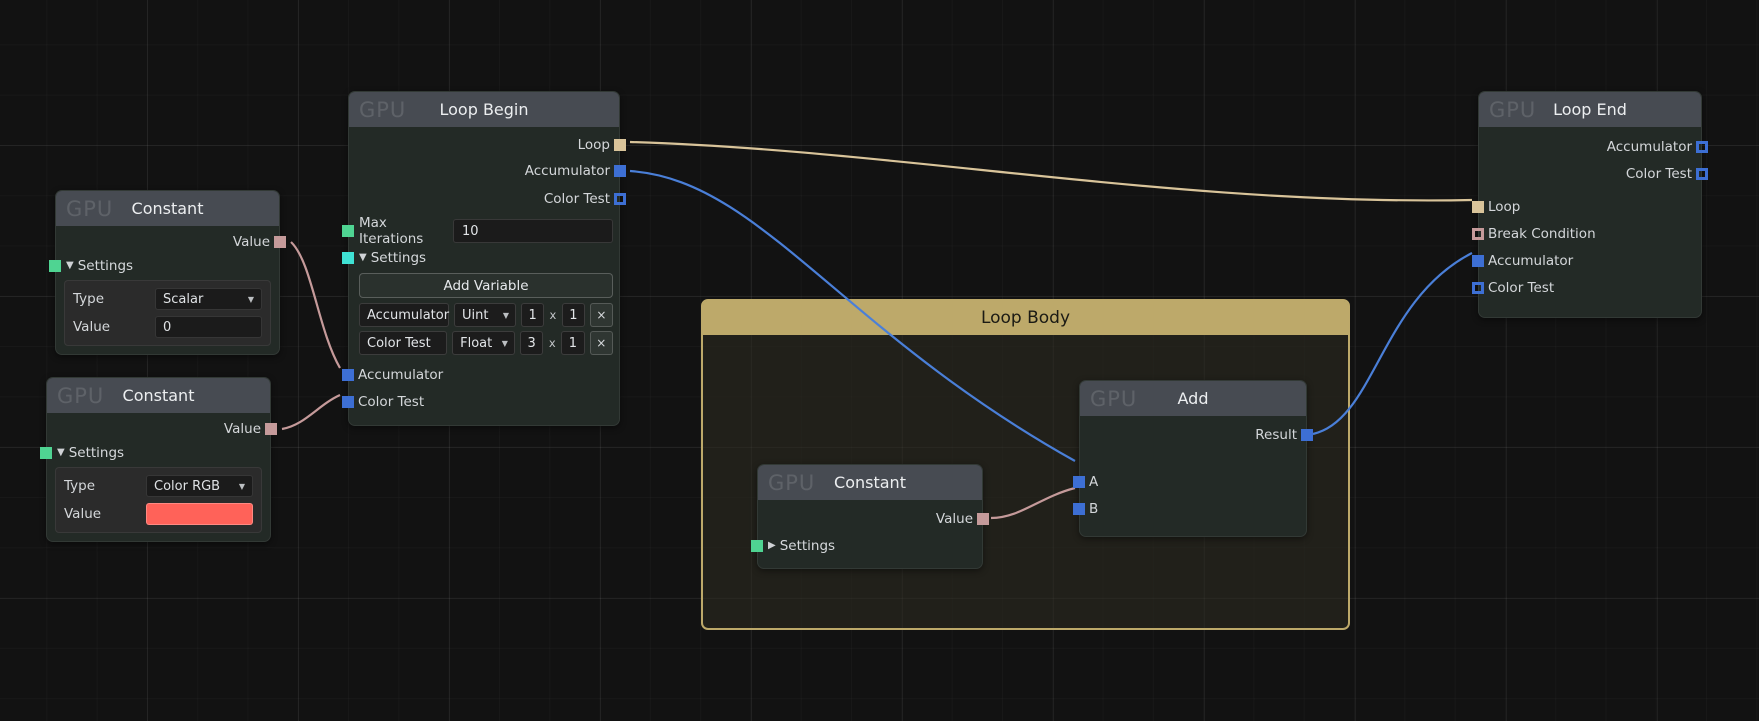 Image resolution: width=1759 pixels, height=721 pixels. Describe the element at coordinates (348, 231) in the screenshot. I see `port-max-iterations-in` at that location.